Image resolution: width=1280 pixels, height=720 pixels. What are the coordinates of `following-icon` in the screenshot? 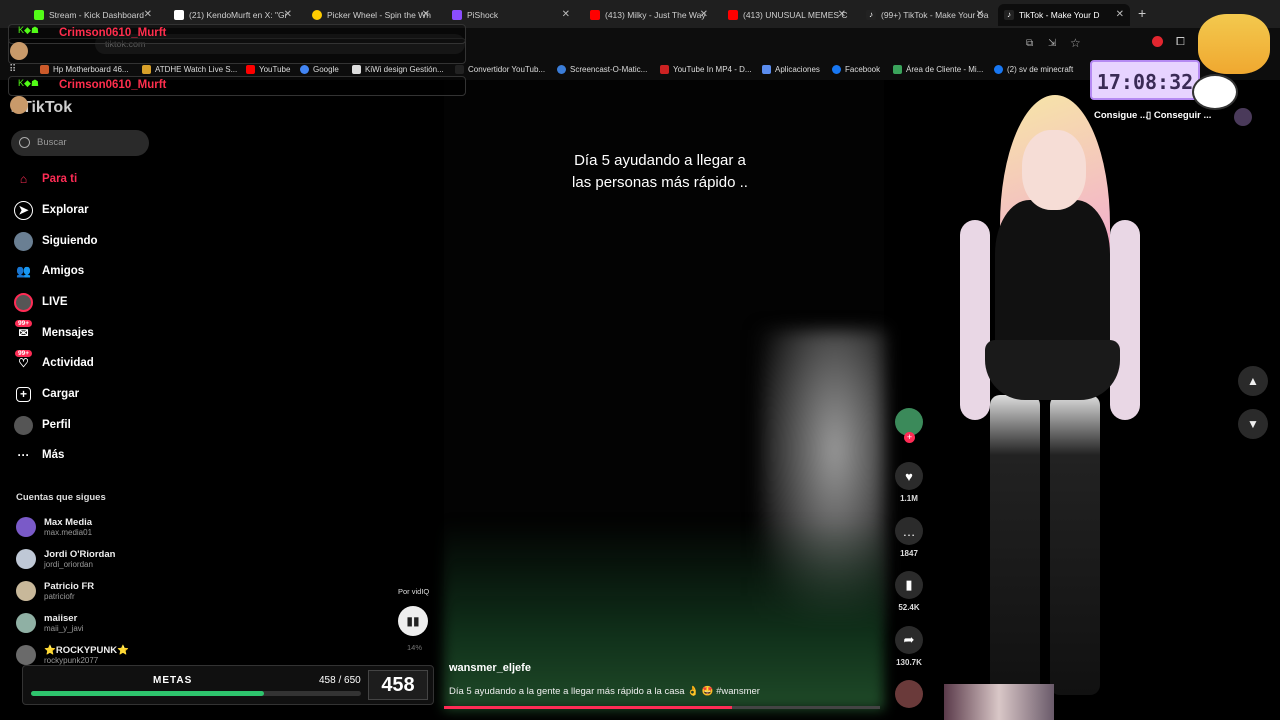 It's located at (23, 241).